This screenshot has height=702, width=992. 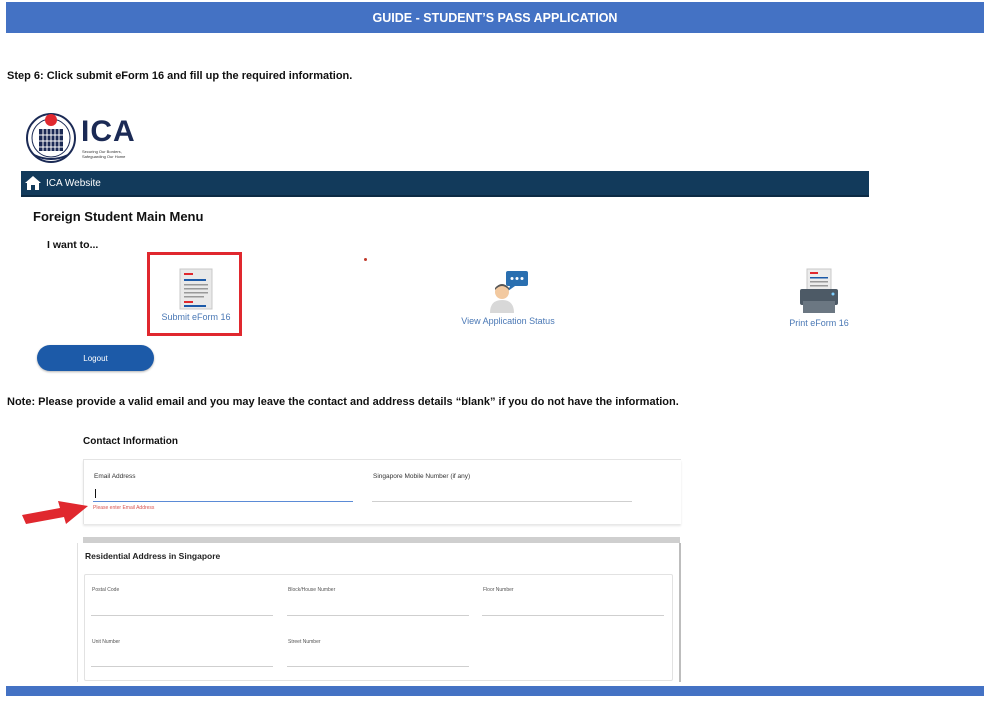 What do you see at coordinates (573, 615) in the screenshot?
I see `floor-number-input` at bounding box center [573, 615].